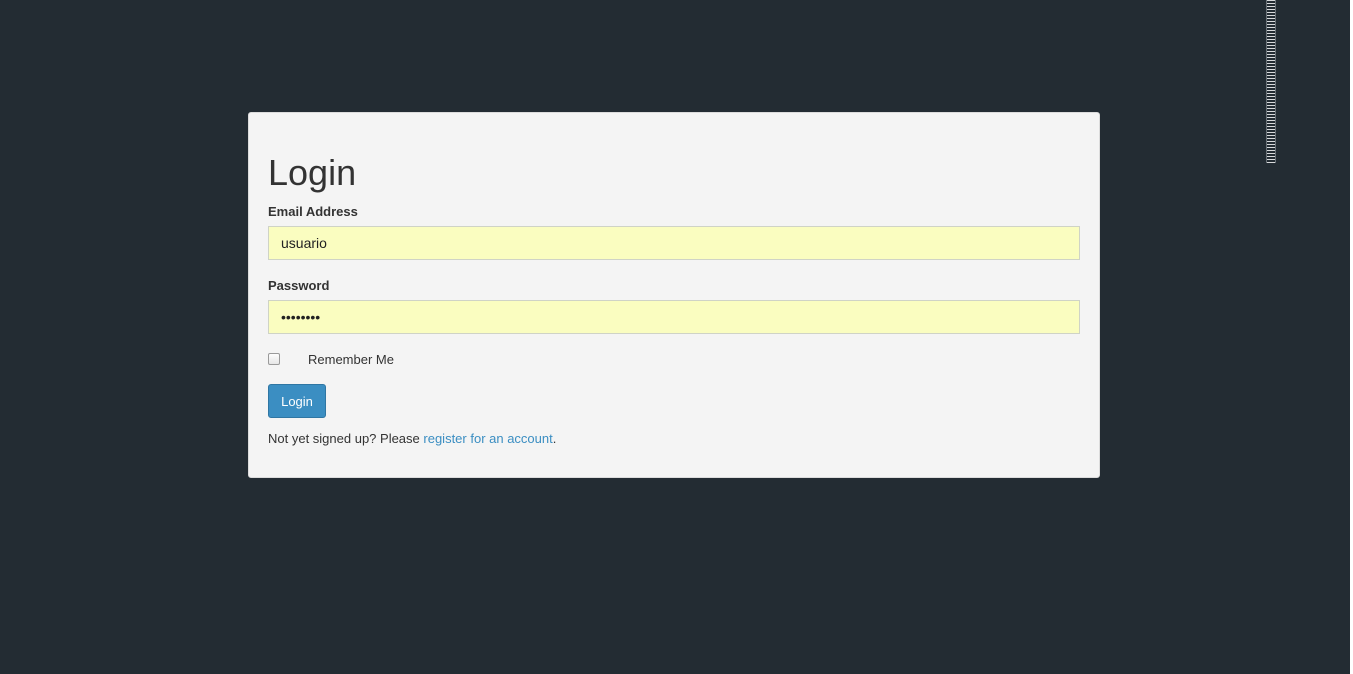 This screenshot has height=674, width=1353. Describe the element at coordinates (299, 285) in the screenshot. I see `password-label: Password` at that location.